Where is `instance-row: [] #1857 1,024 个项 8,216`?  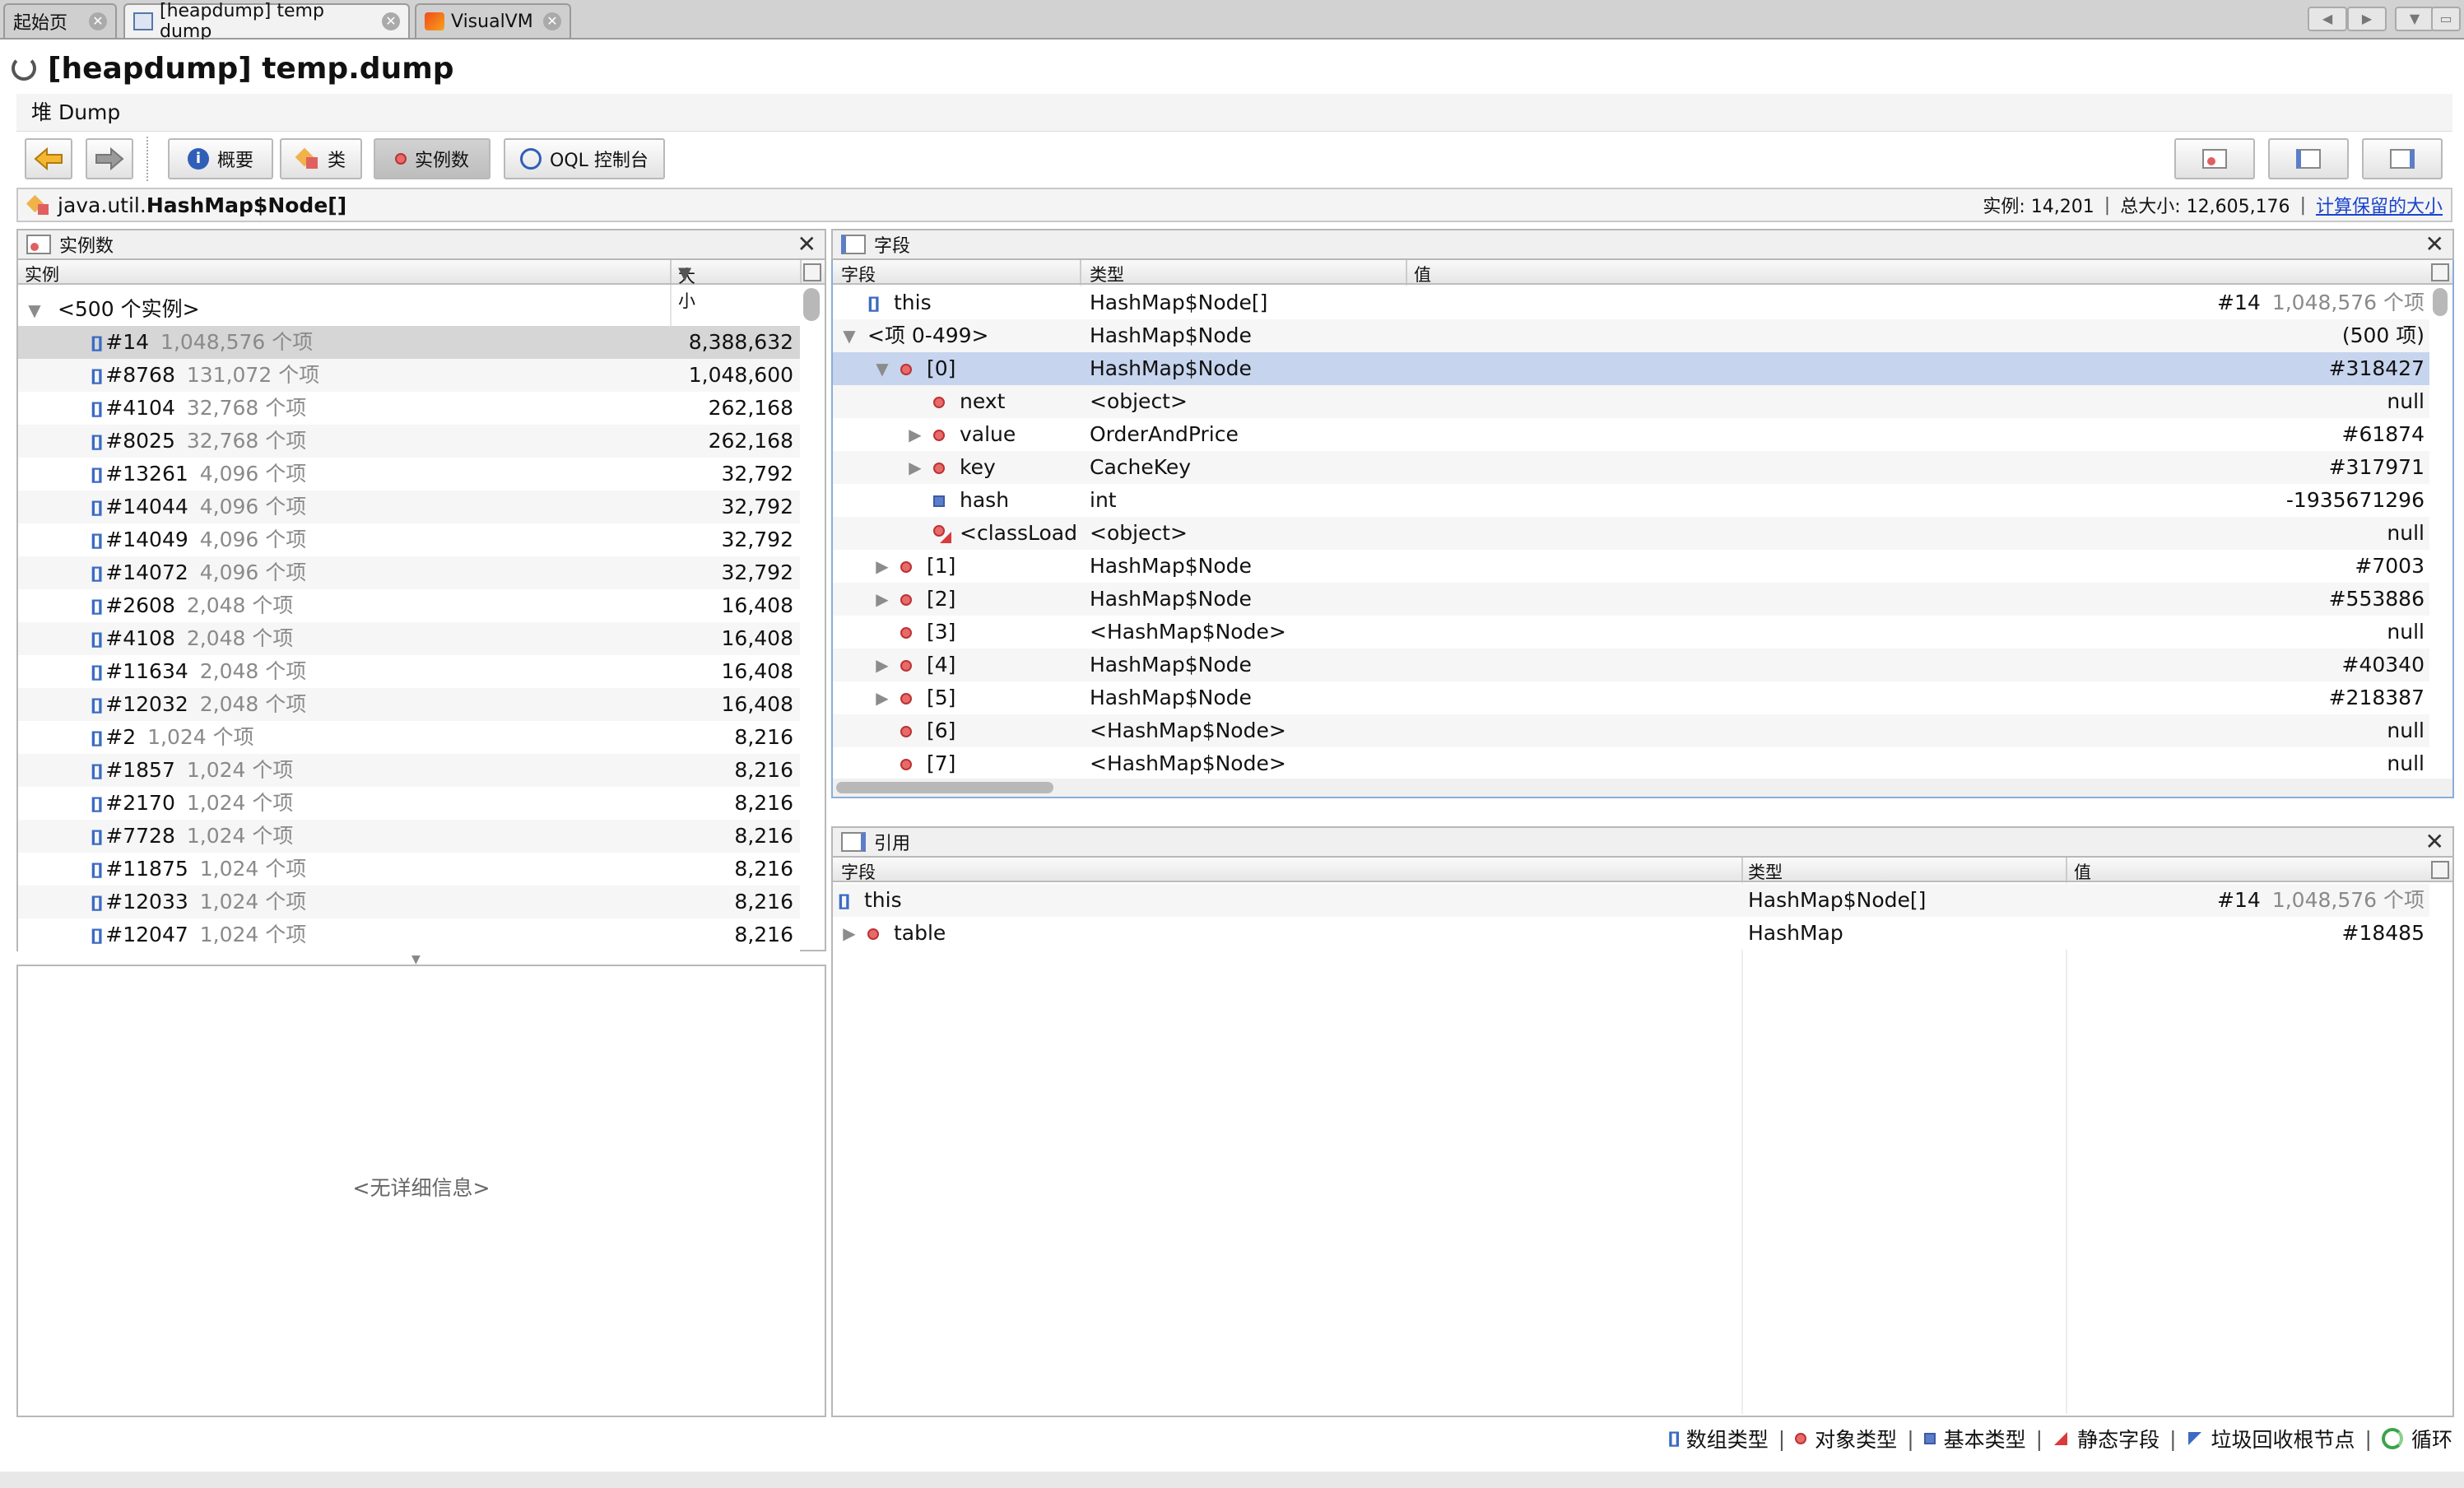 instance-row: [] #1857 1,024 个项 8,216 is located at coordinates (409, 770).